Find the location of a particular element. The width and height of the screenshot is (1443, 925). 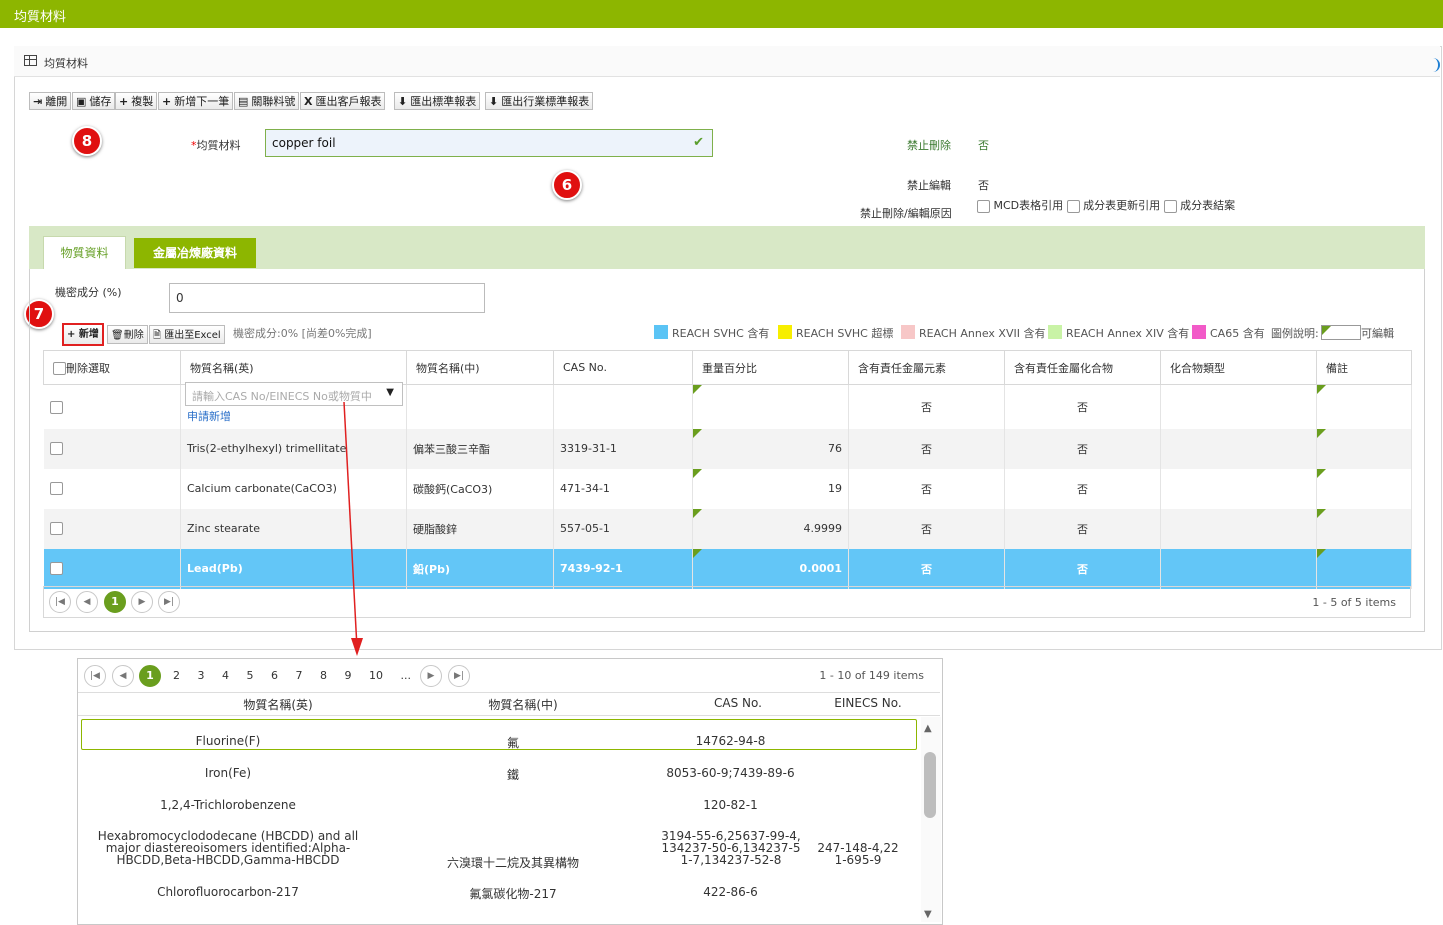

weight-cell: 4.9999 is located at coordinates (770, 528).